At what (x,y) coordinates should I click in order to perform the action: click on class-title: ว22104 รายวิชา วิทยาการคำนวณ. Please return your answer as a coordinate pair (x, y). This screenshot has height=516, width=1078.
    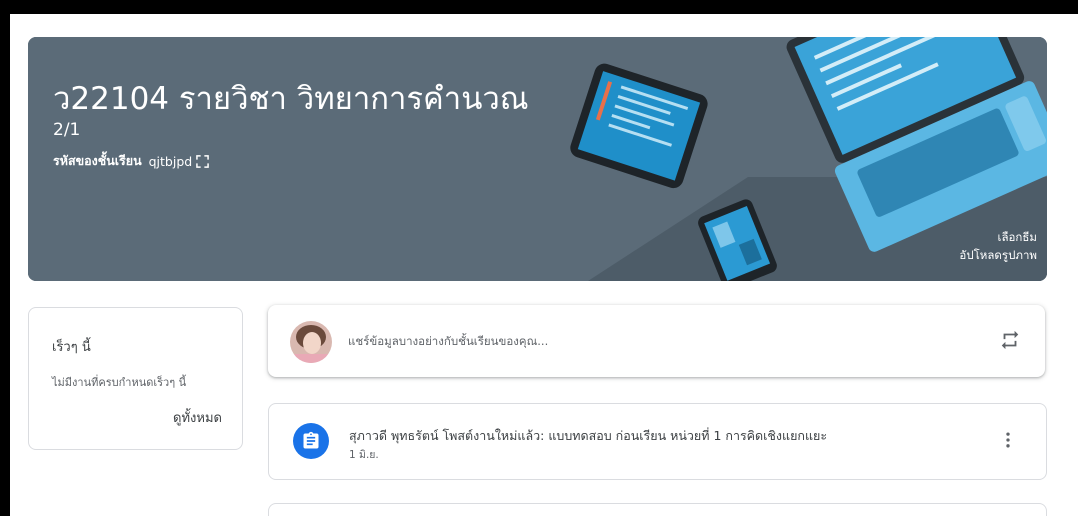
    Looking at the image, I should click on (291, 99).